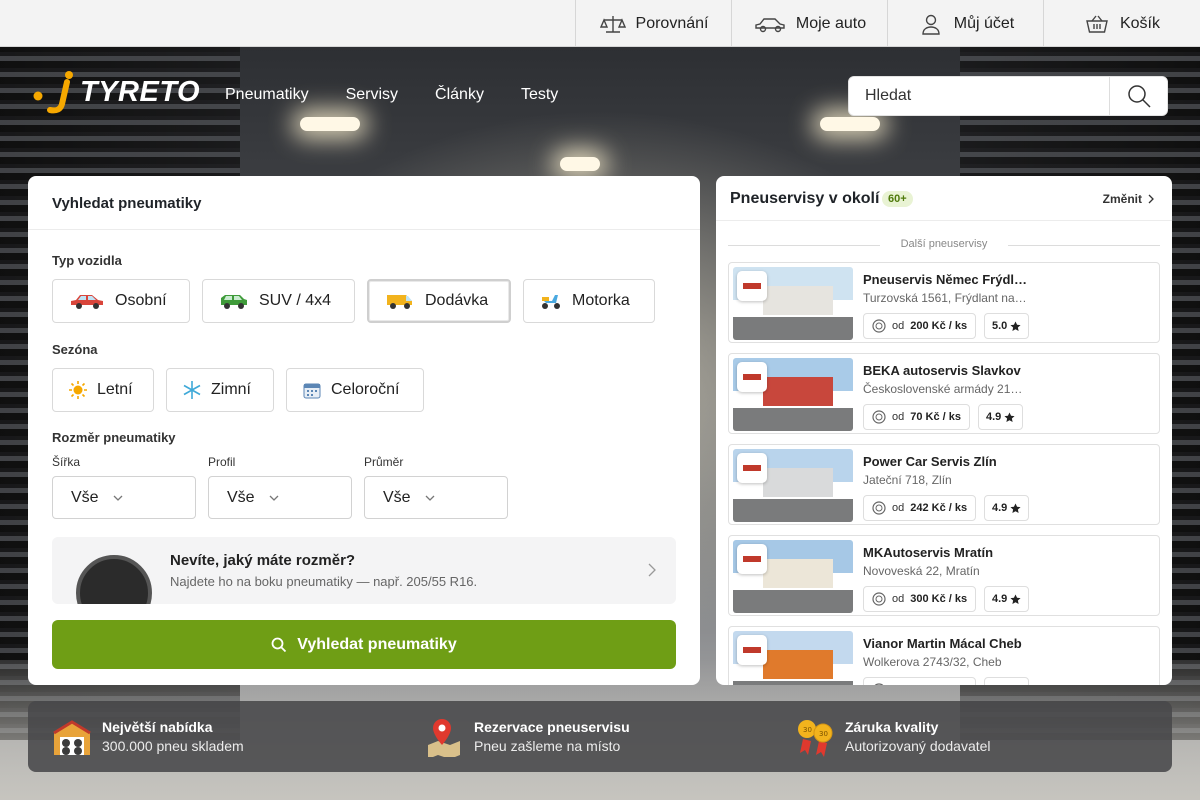 The height and width of the screenshot is (800, 1200). Describe the element at coordinates (372, 95) in the screenshot. I see `nav-services: Servisy` at that location.